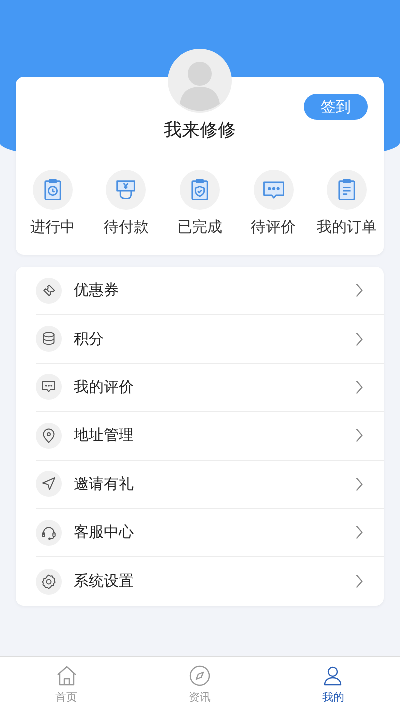 The height and width of the screenshot is (711, 400). Describe the element at coordinates (210, 291) in the screenshot. I see `menu-item: 优惠券` at that location.